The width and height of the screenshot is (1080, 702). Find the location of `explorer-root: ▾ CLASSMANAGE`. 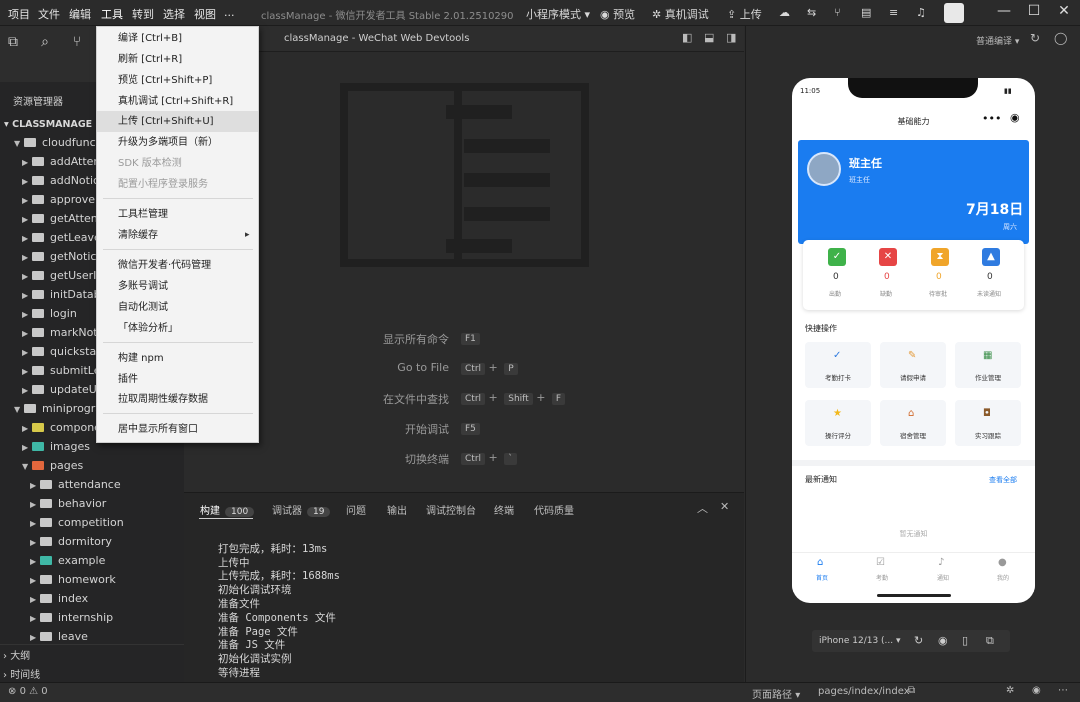

explorer-root: ▾ CLASSMANAGE is located at coordinates (48, 124).